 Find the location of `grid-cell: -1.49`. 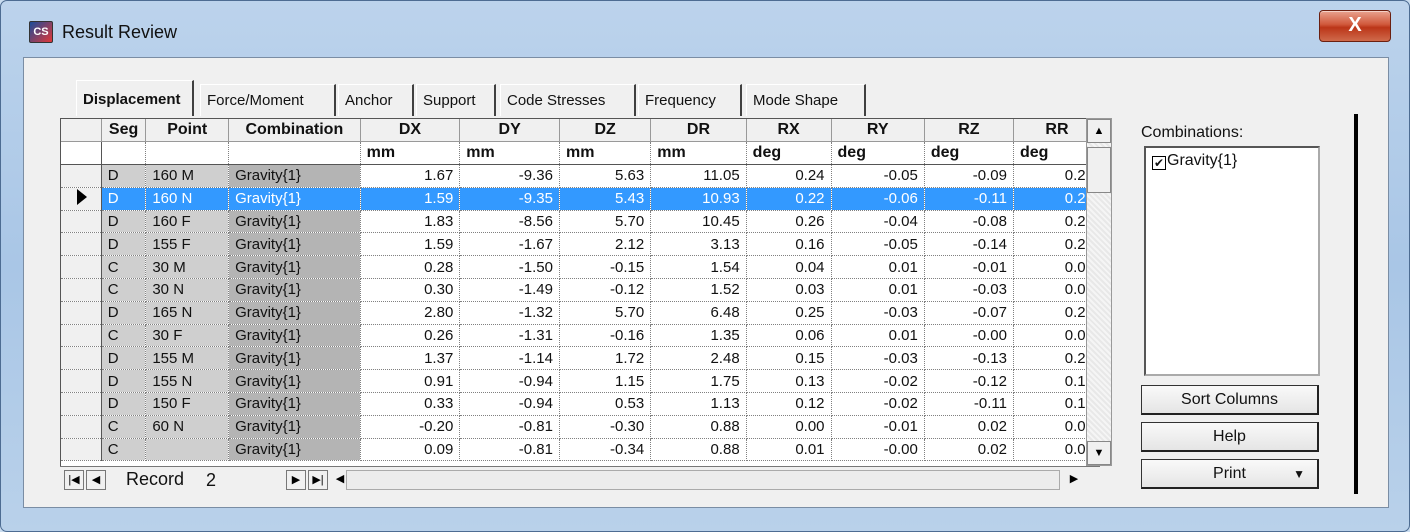

grid-cell: -1.49 is located at coordinates (509, 290).